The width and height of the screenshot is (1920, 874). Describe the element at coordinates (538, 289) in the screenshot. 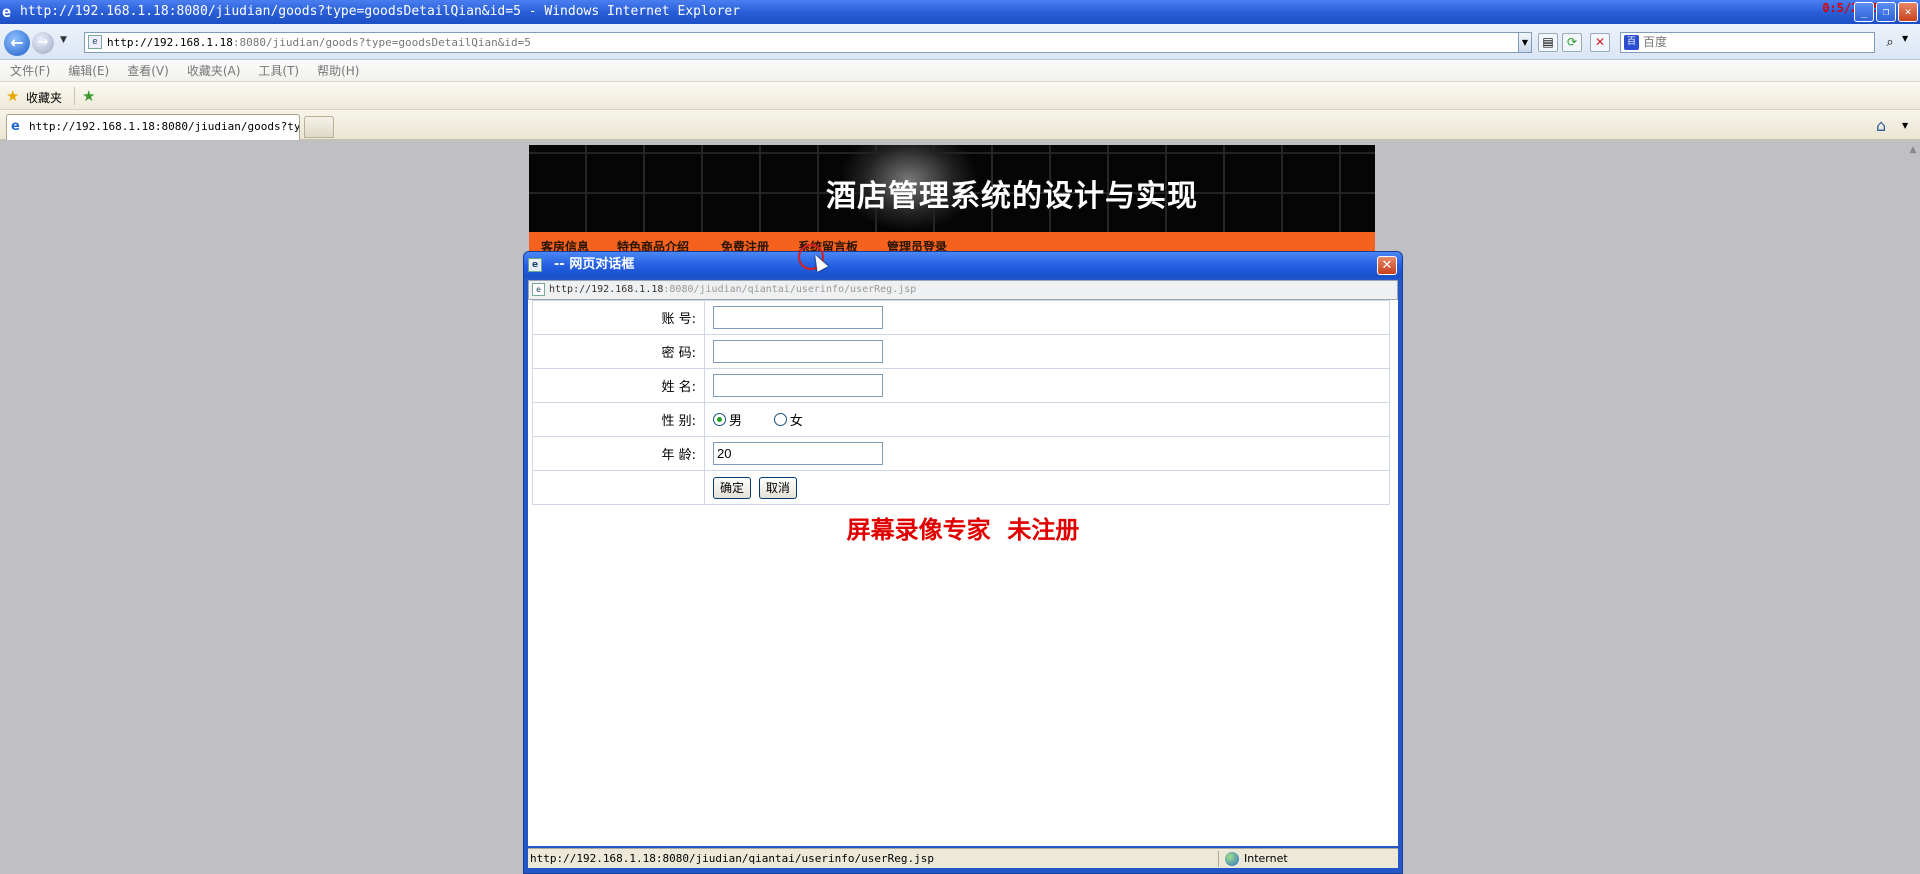

I see `dialog-address-icon: e` at that location.